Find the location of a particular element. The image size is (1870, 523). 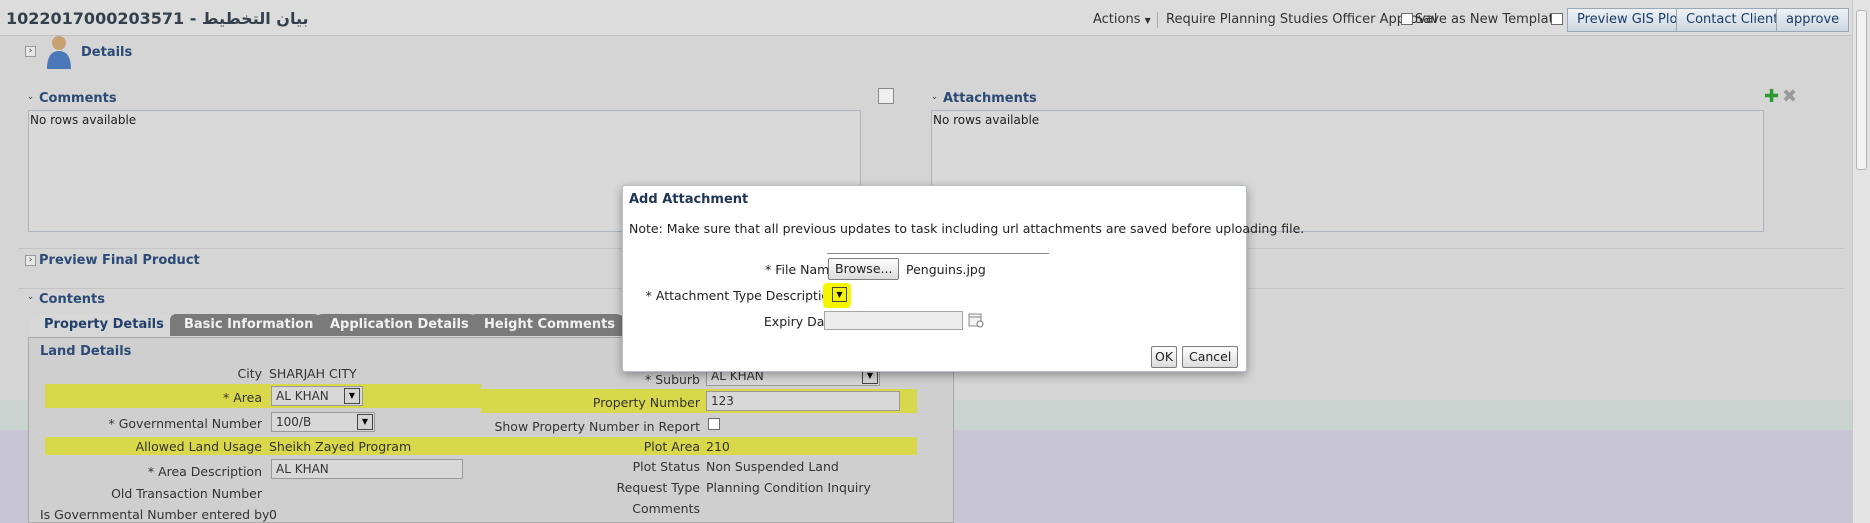

contact-client-button: Contact Client is located at coordinates (1732, 20).